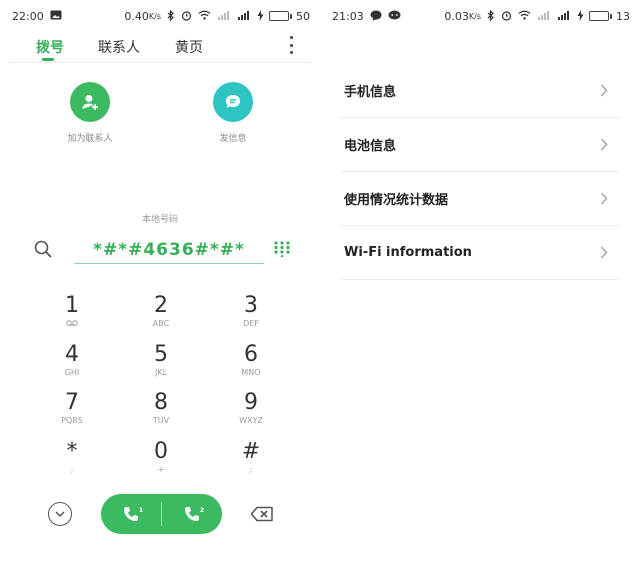  What do you see at coordinates (161, 408) in the screenshot?
I see `key-8: 8 TUV` at bounding box center [161, 408].